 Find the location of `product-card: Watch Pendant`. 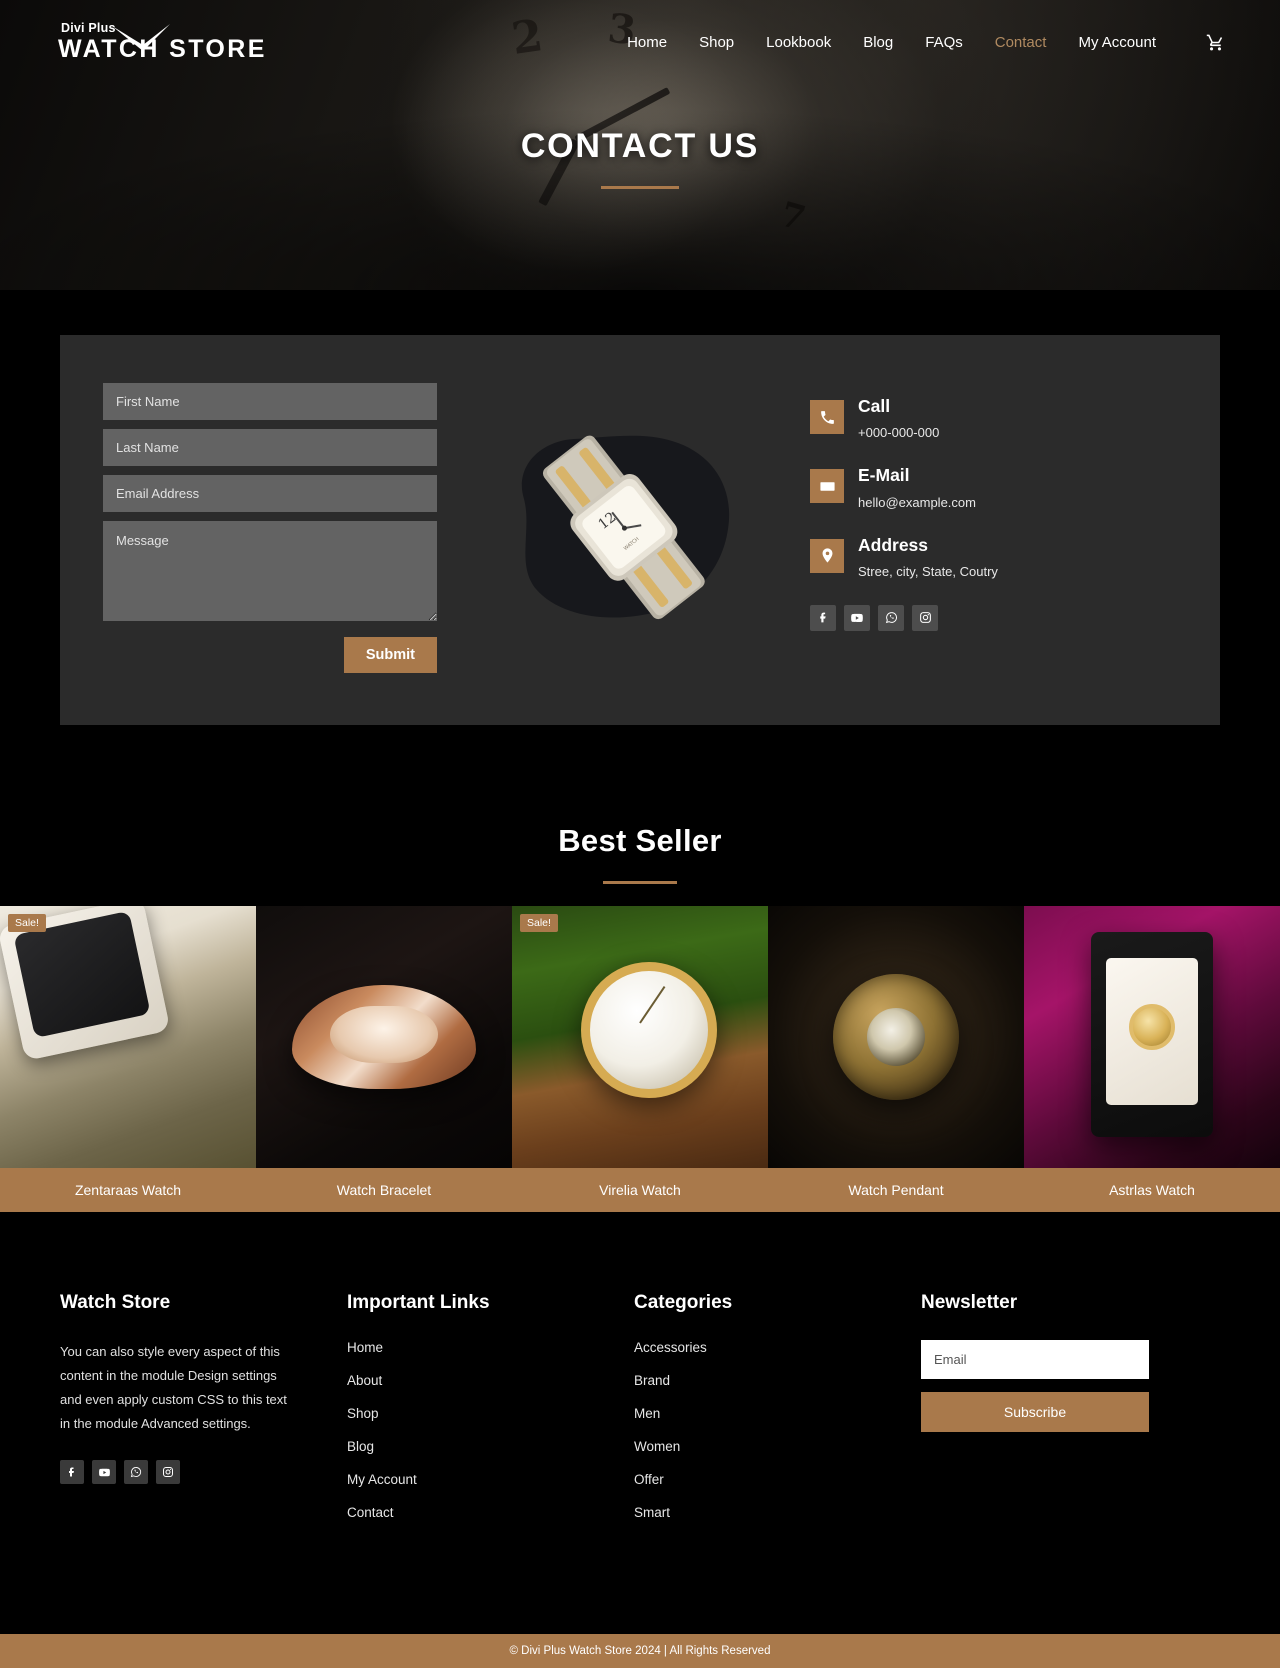

product-card: Watch Pendant is located at coordinates (896, 1059).